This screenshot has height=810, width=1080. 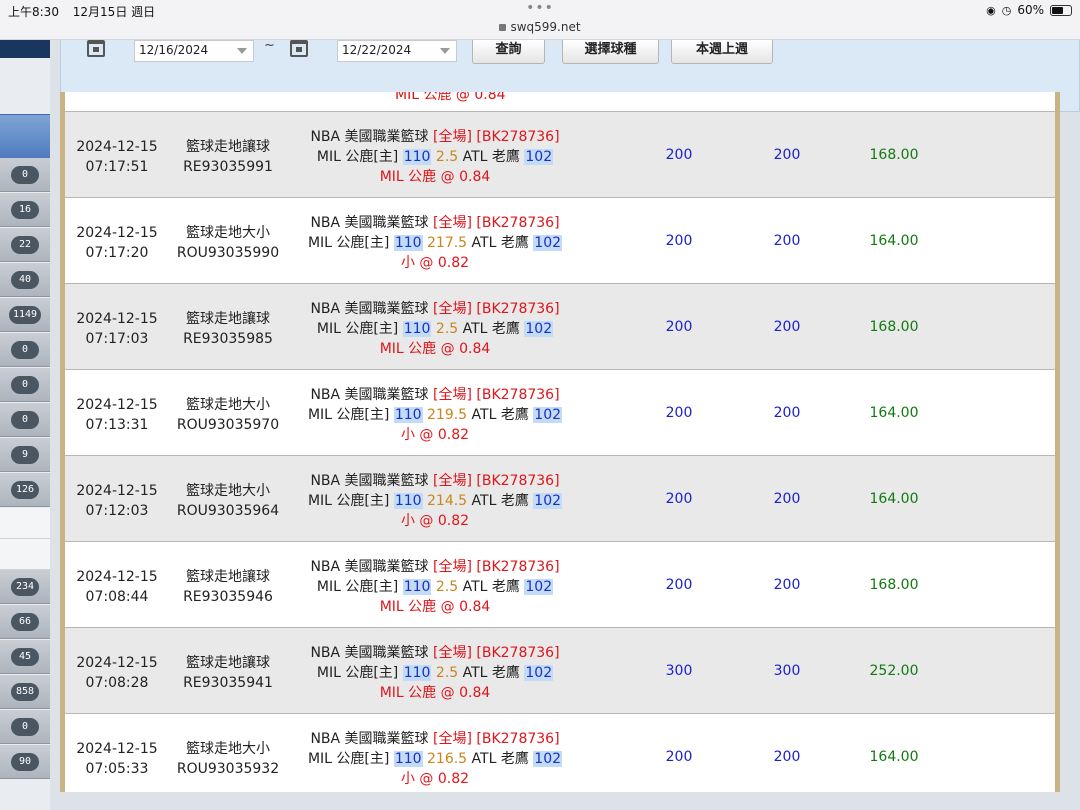 I want to click on line-value: 214.5, so click(x=447, y=501).